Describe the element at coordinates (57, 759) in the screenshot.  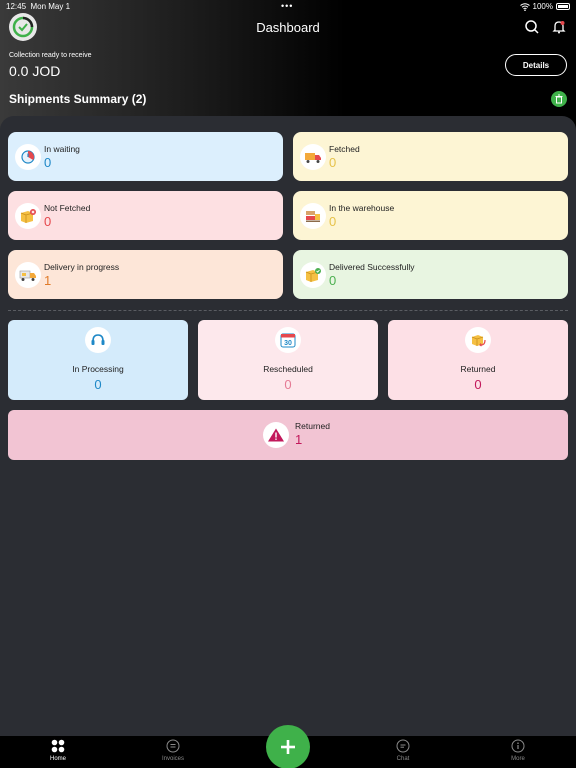
I see `tab-label: Home` at that location.